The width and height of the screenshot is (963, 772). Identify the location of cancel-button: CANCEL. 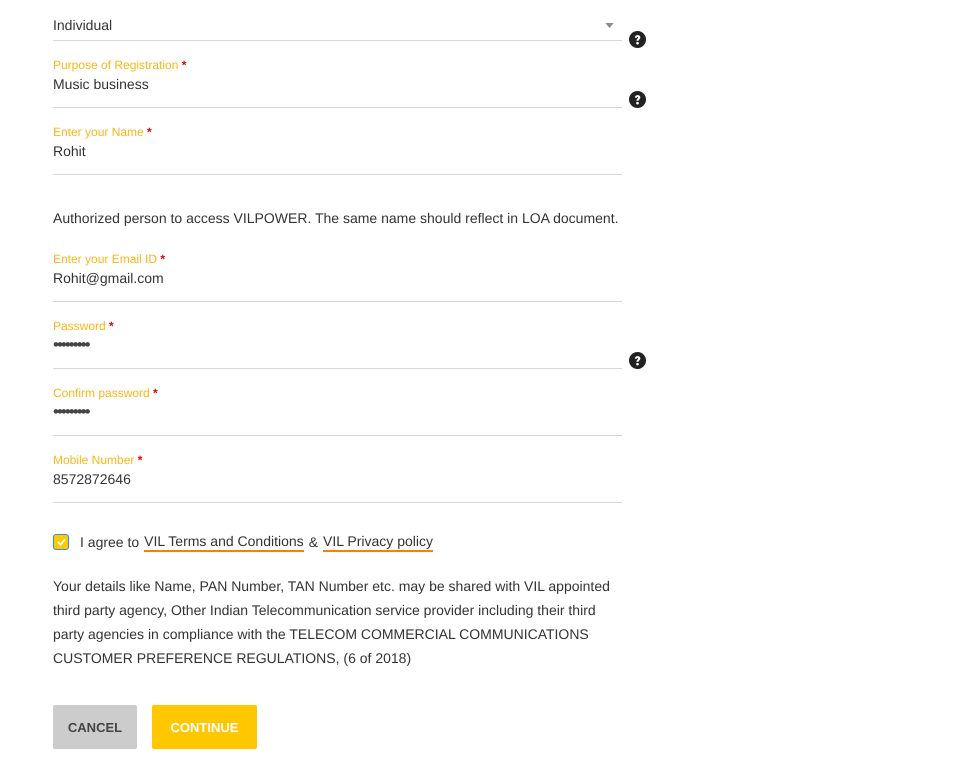
(95, 727).